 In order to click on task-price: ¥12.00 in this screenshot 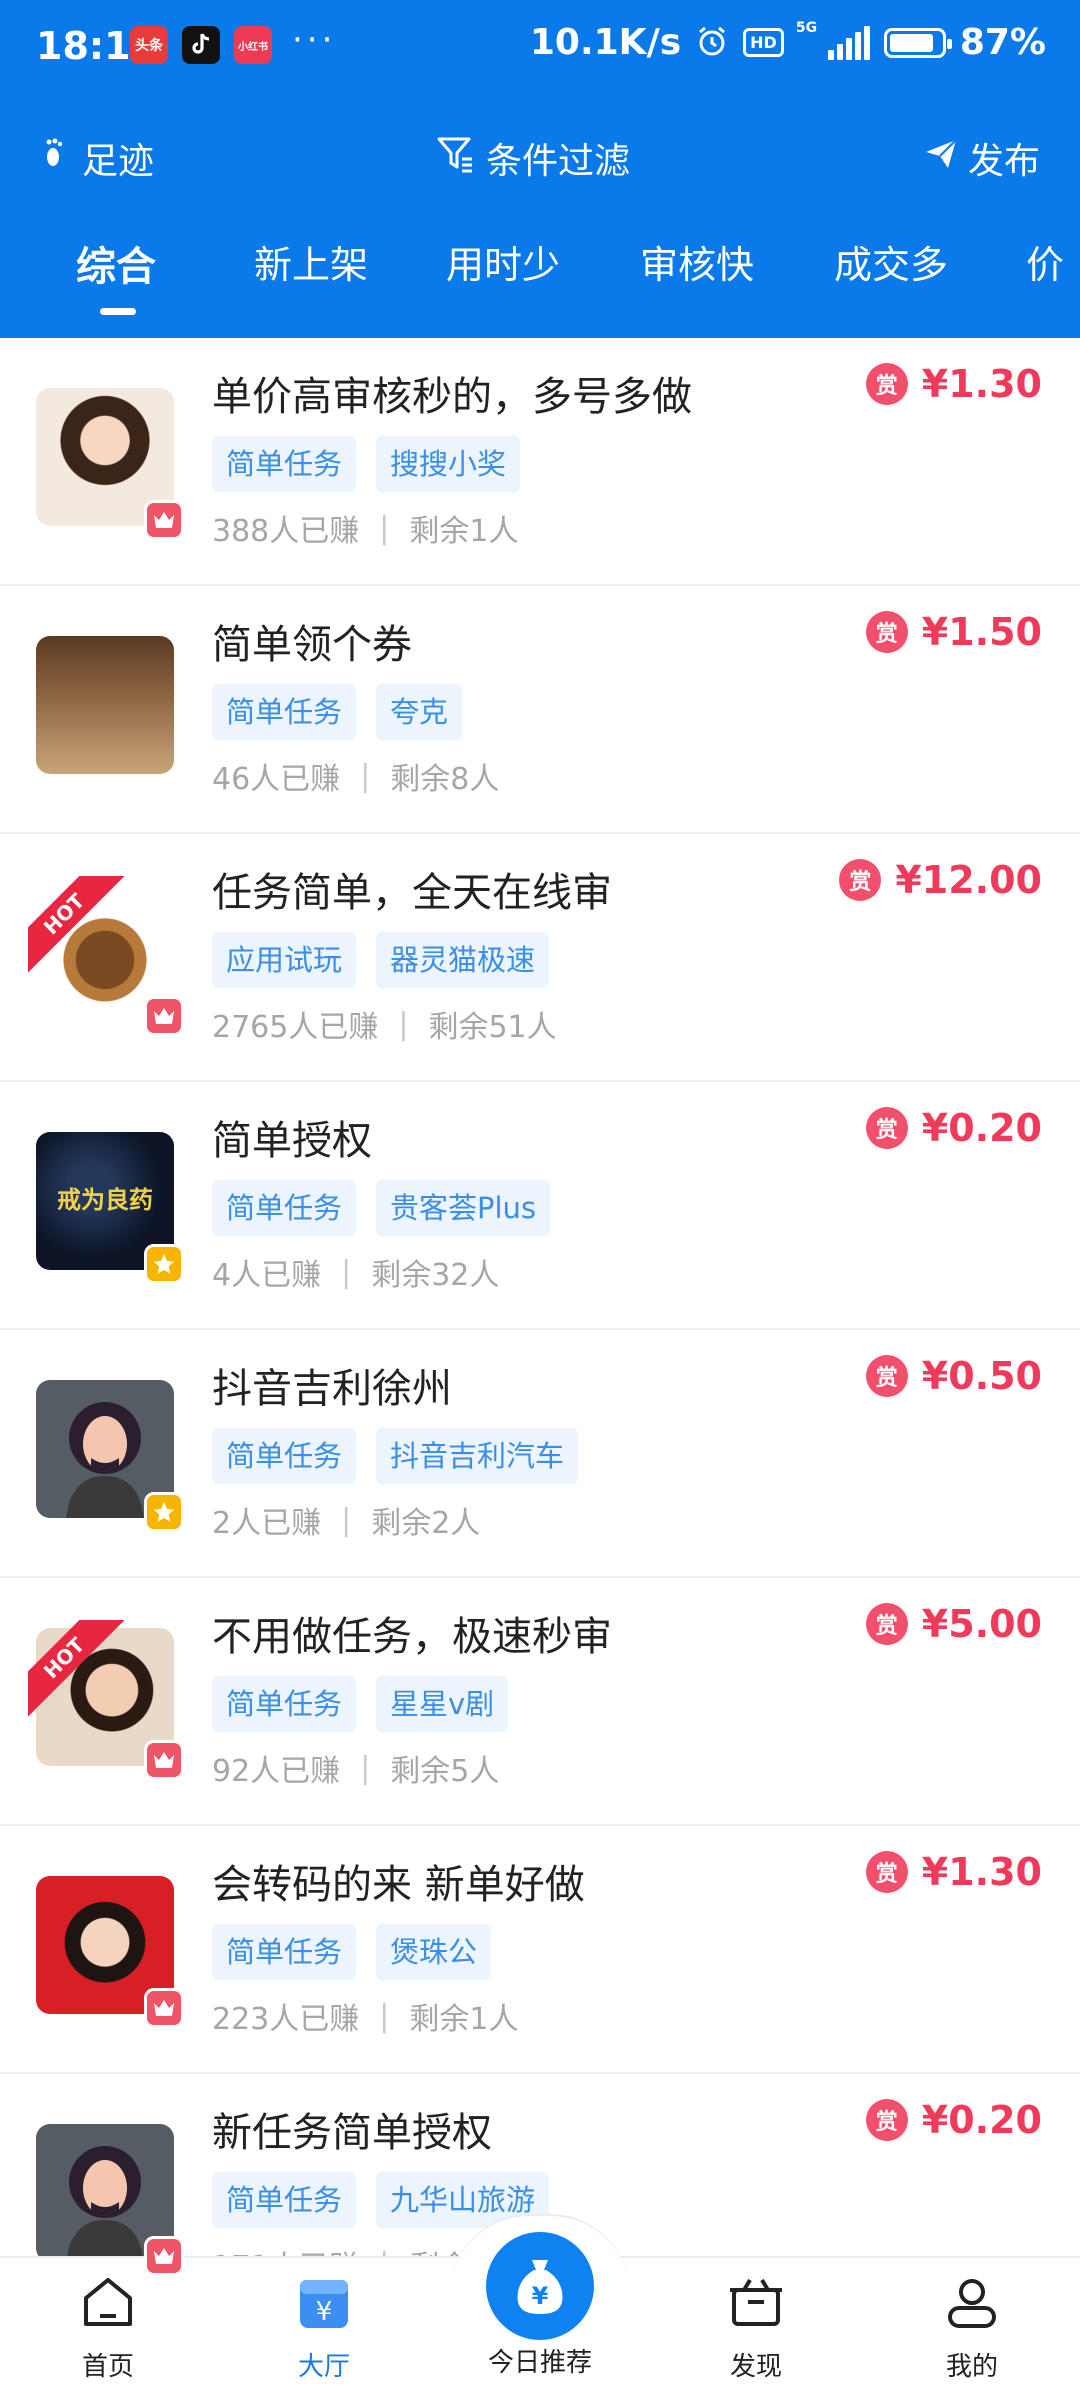, I will do `click(968, 880)`.